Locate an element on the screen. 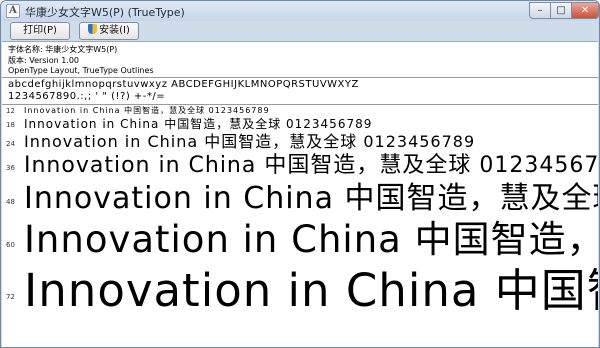  print-button: 打印(P) is located at coordinates (40, 31).